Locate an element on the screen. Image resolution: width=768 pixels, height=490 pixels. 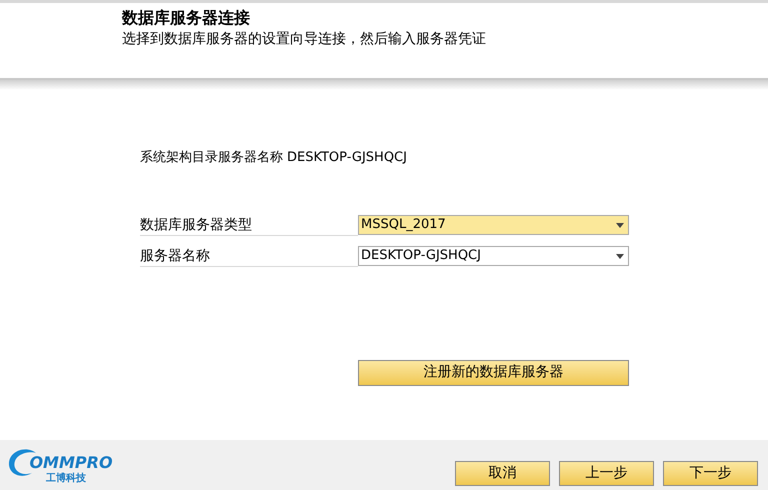
page-title: 数据库服务器连接 is located at coordinates (186, 18).